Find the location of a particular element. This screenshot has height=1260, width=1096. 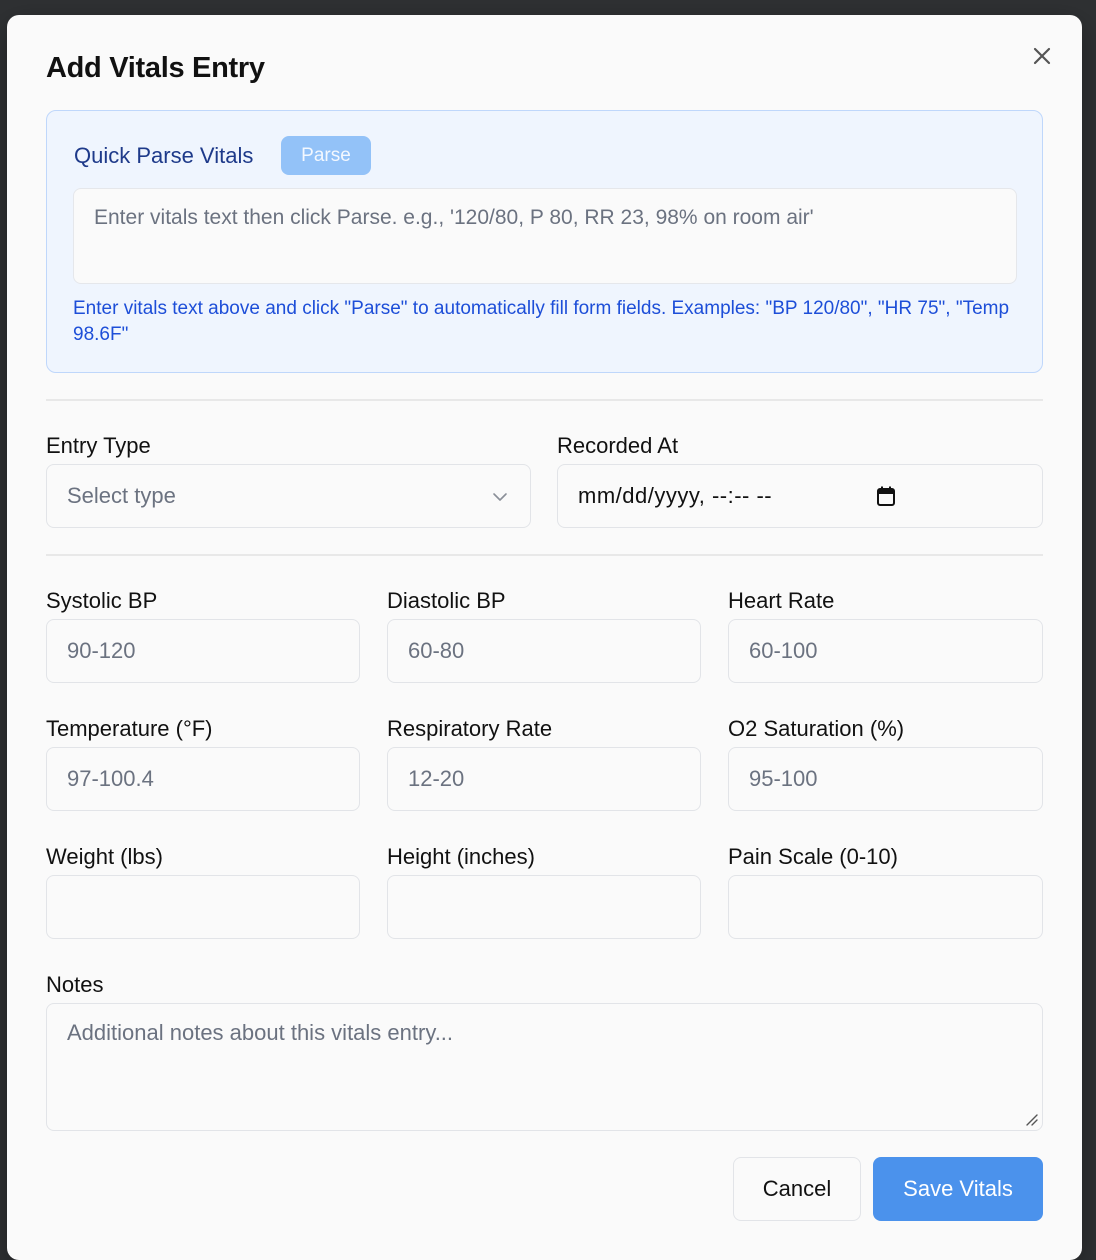

notes-label: Notes is located at coordinates (75, 984).